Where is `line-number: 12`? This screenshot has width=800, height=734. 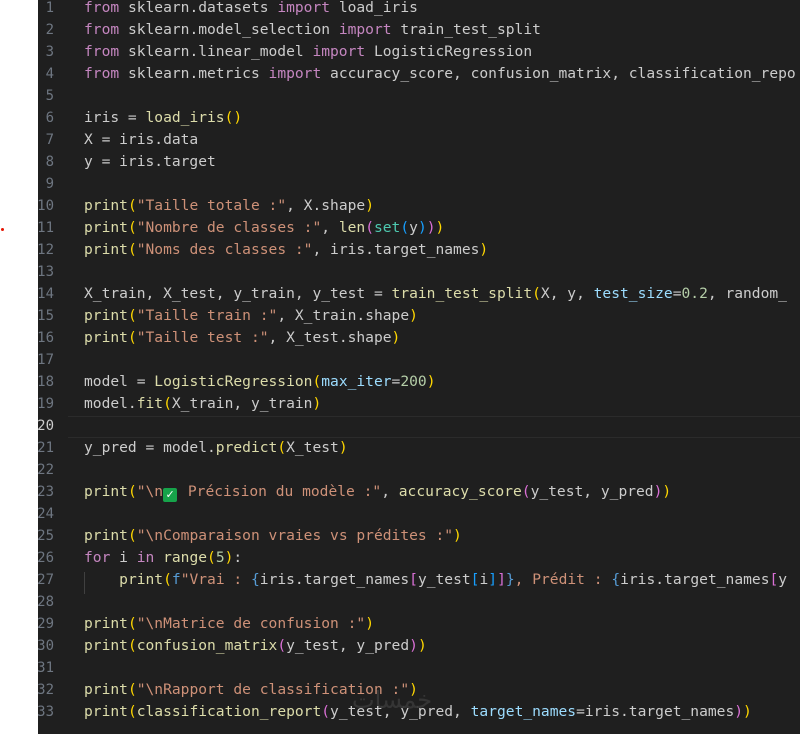
line-number: 12 is located at coordinates (45, 250).